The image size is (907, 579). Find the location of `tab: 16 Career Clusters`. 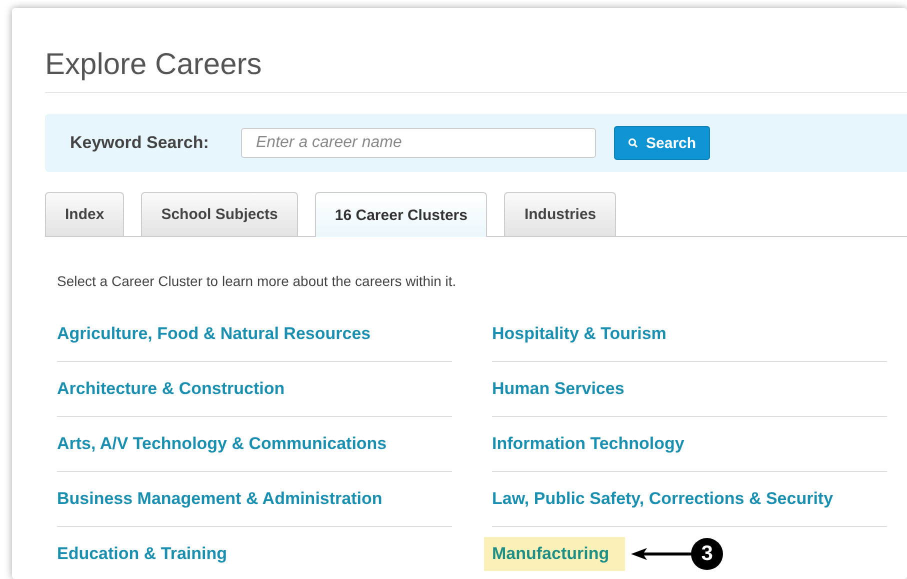

tab: 16 Career Clusters is located at coordinates (401, 214).